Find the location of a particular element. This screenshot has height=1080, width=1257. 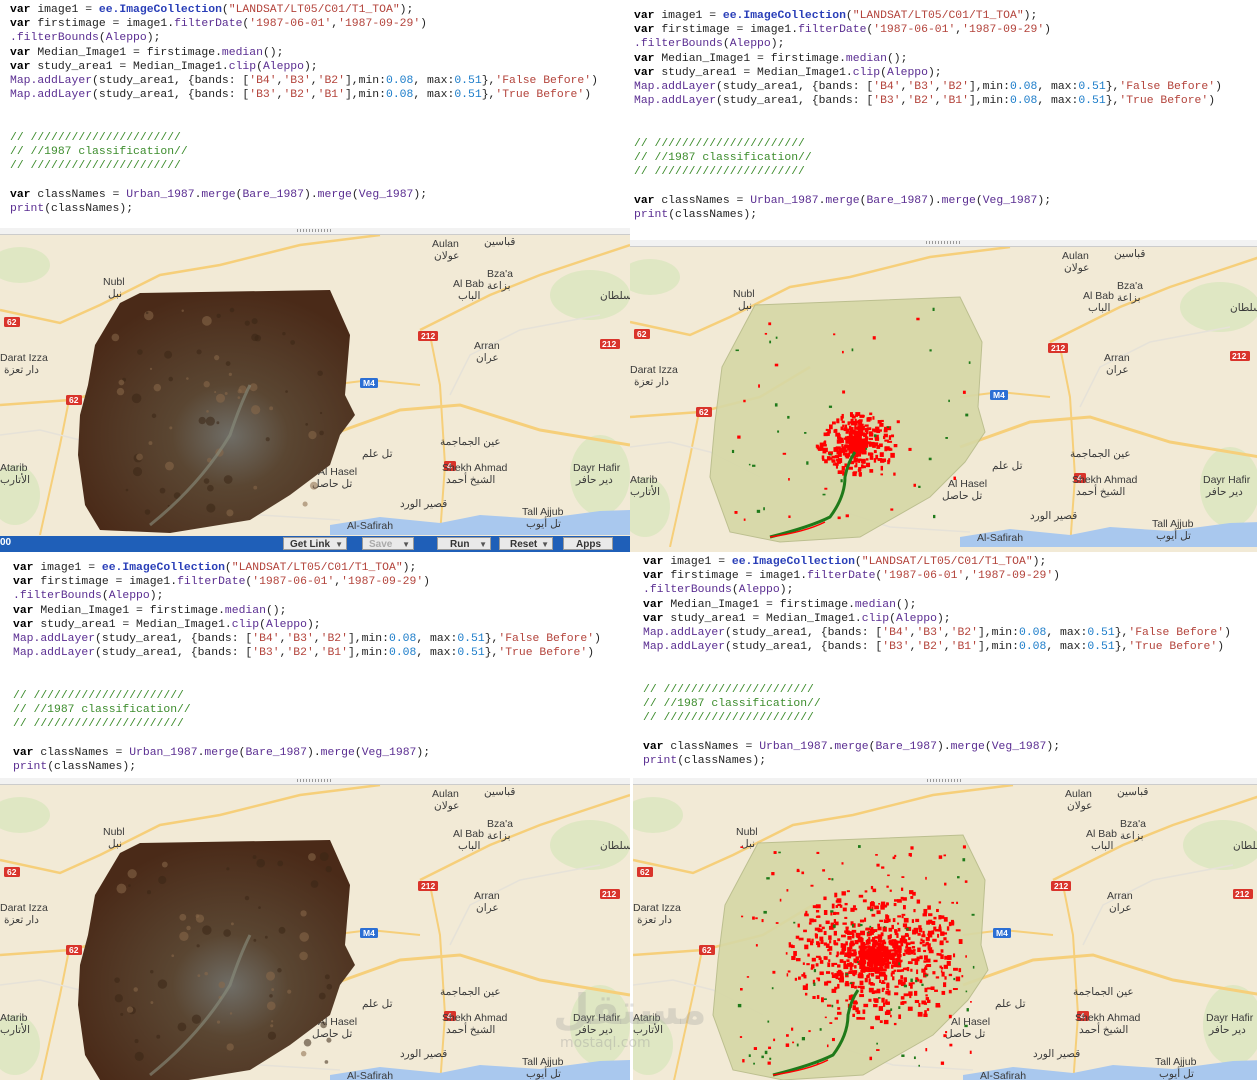

save-button: Save ▼ is located at coordinates (388, 543).